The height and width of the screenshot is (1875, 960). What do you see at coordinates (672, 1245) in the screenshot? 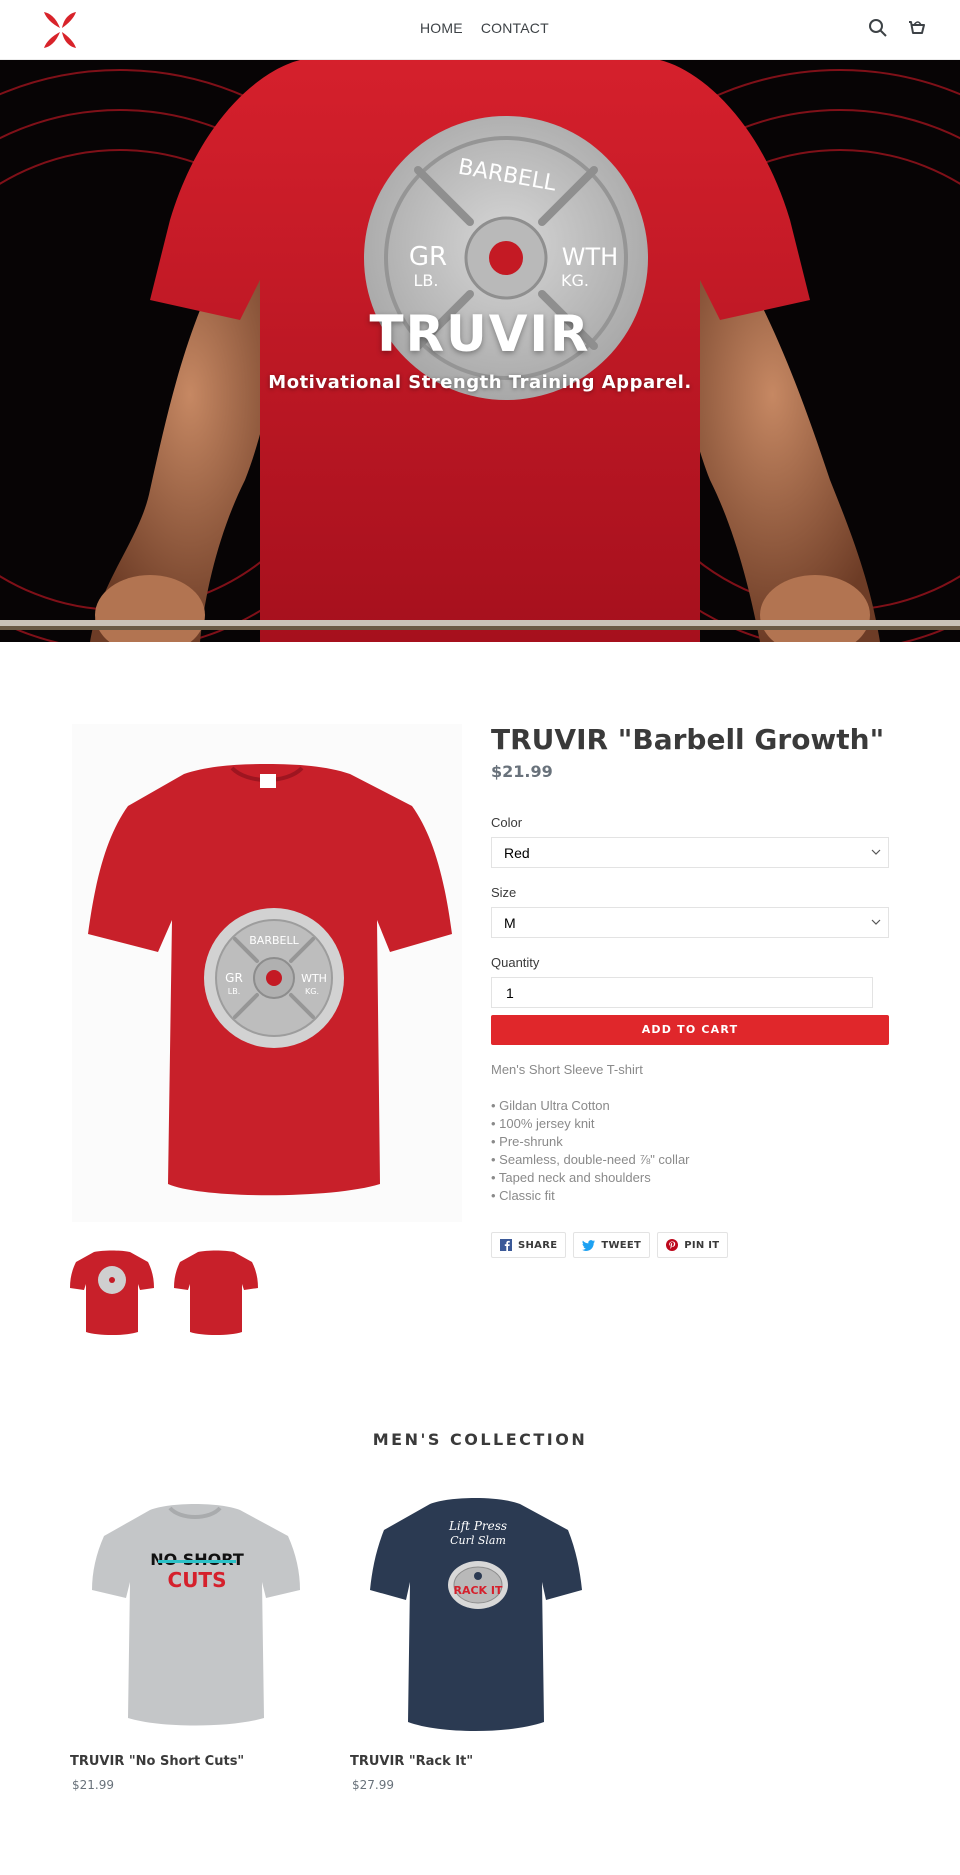
I see `pinterest-icon` at bounding box center [672, 1245].